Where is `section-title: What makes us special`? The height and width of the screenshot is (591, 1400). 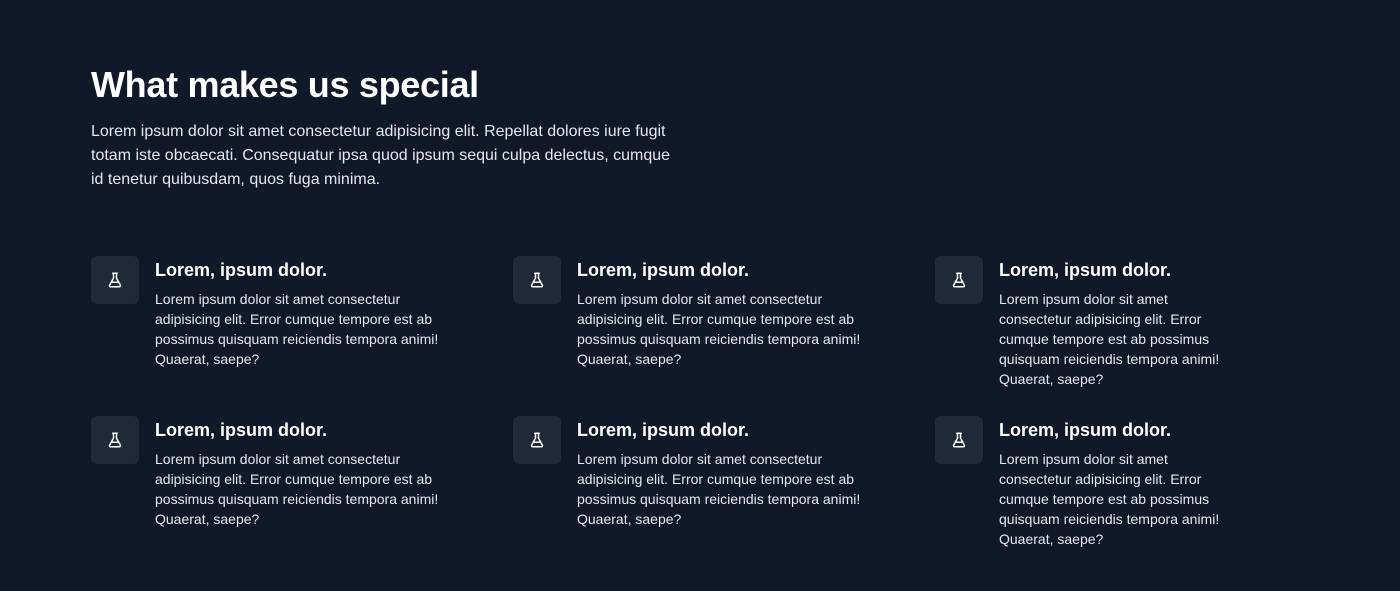 section-title: What makes us special is located at coordinates (285, 84).